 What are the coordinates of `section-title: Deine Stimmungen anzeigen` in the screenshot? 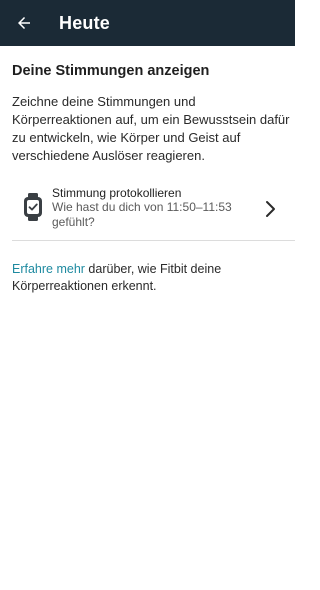 It's located at (111, 71).